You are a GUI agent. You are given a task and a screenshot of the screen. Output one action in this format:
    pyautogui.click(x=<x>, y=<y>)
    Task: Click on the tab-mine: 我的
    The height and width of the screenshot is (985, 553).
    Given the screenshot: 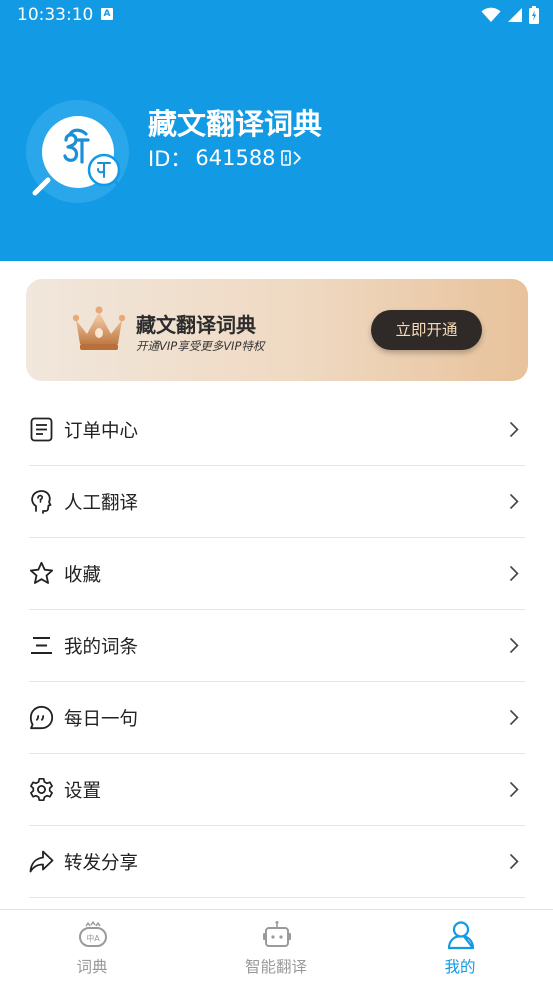 What is the action you would take?
    pyautogui.click(x=460, y=947)
    